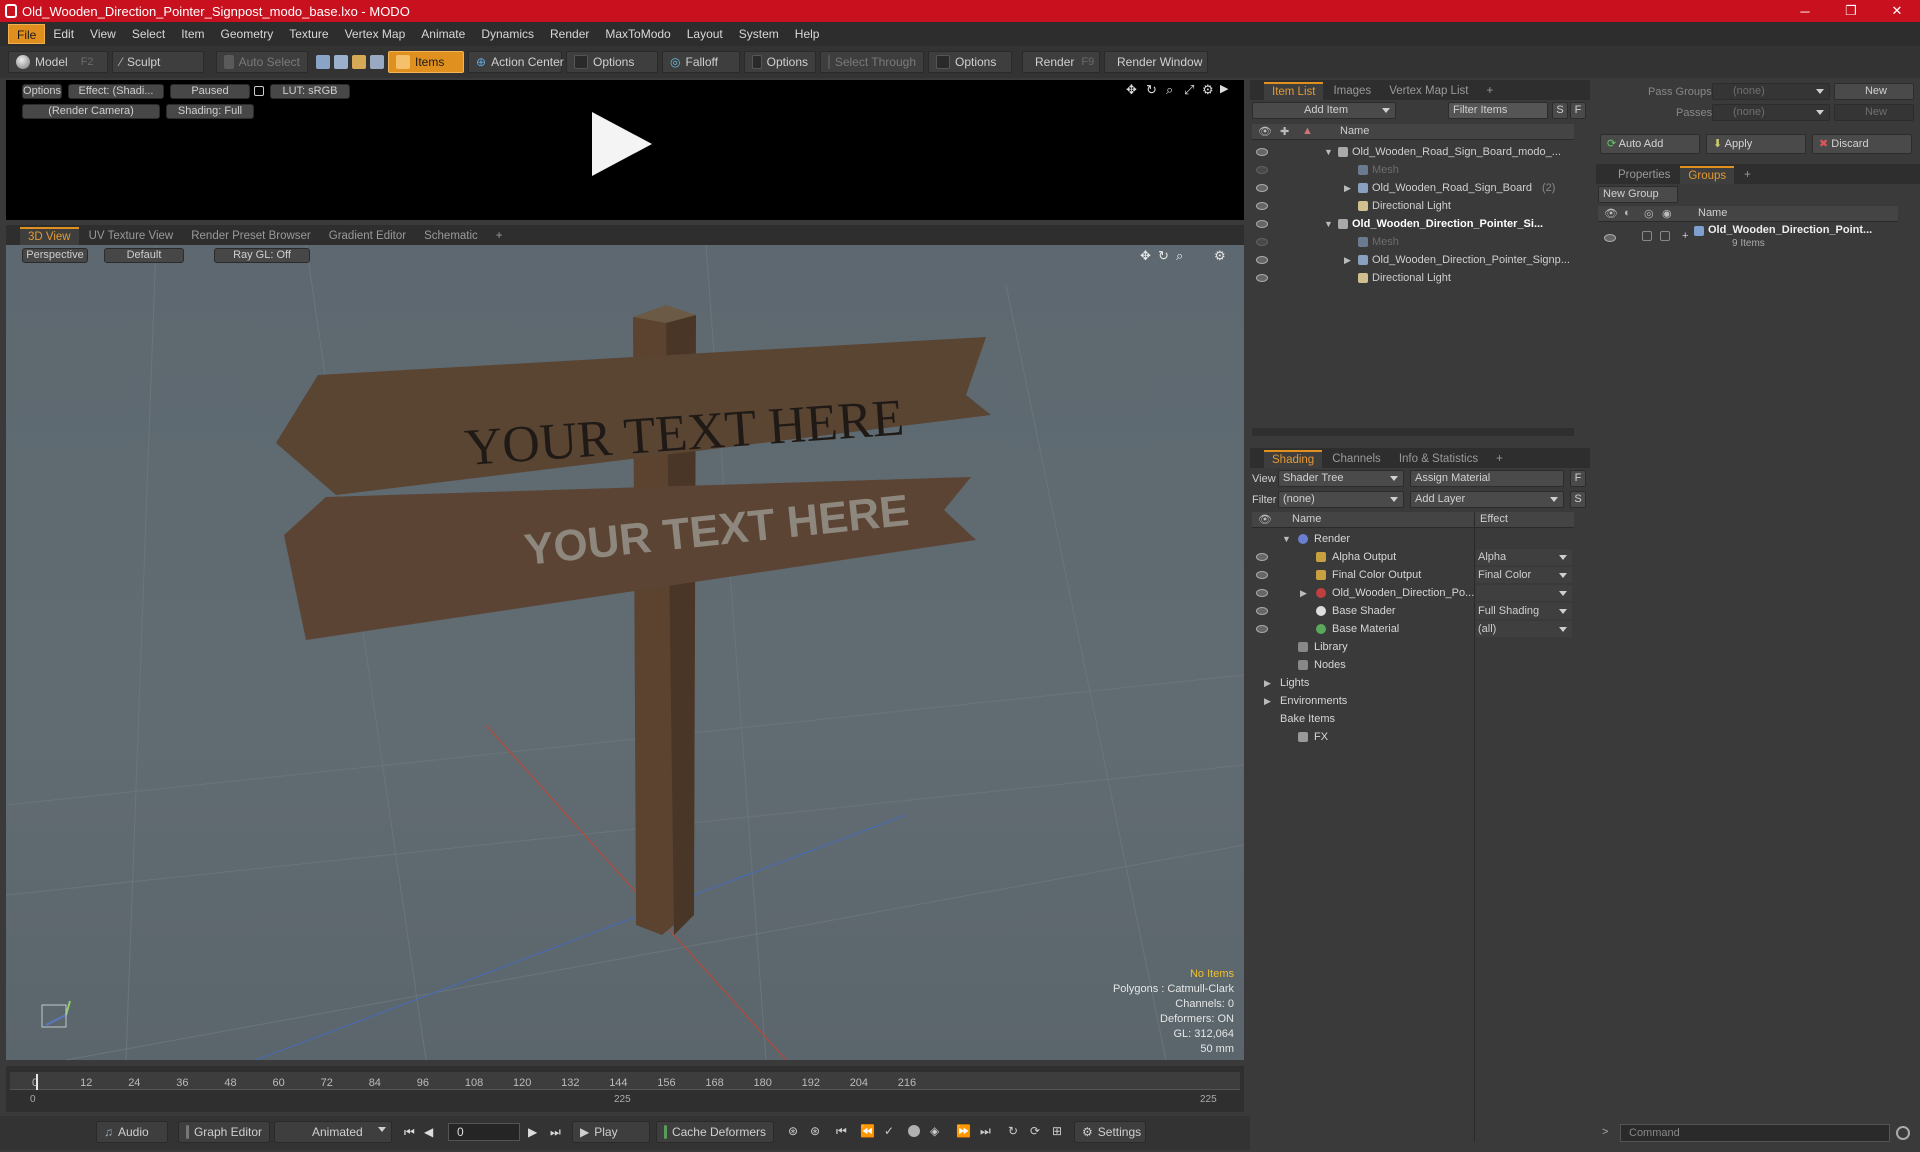 The image size is (1920, 1152). I want to click on effect-dropdown: Final Color, so click(1524, 575).